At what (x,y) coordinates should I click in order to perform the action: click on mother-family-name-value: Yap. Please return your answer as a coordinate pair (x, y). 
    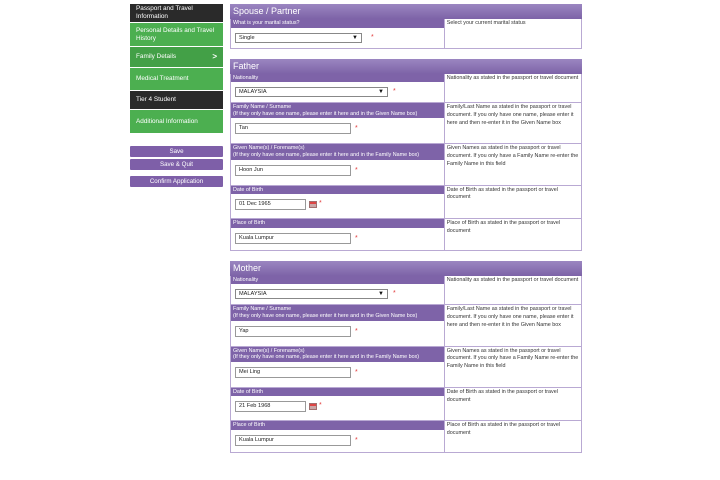
    Looking at the image, I should click on (244, 330).